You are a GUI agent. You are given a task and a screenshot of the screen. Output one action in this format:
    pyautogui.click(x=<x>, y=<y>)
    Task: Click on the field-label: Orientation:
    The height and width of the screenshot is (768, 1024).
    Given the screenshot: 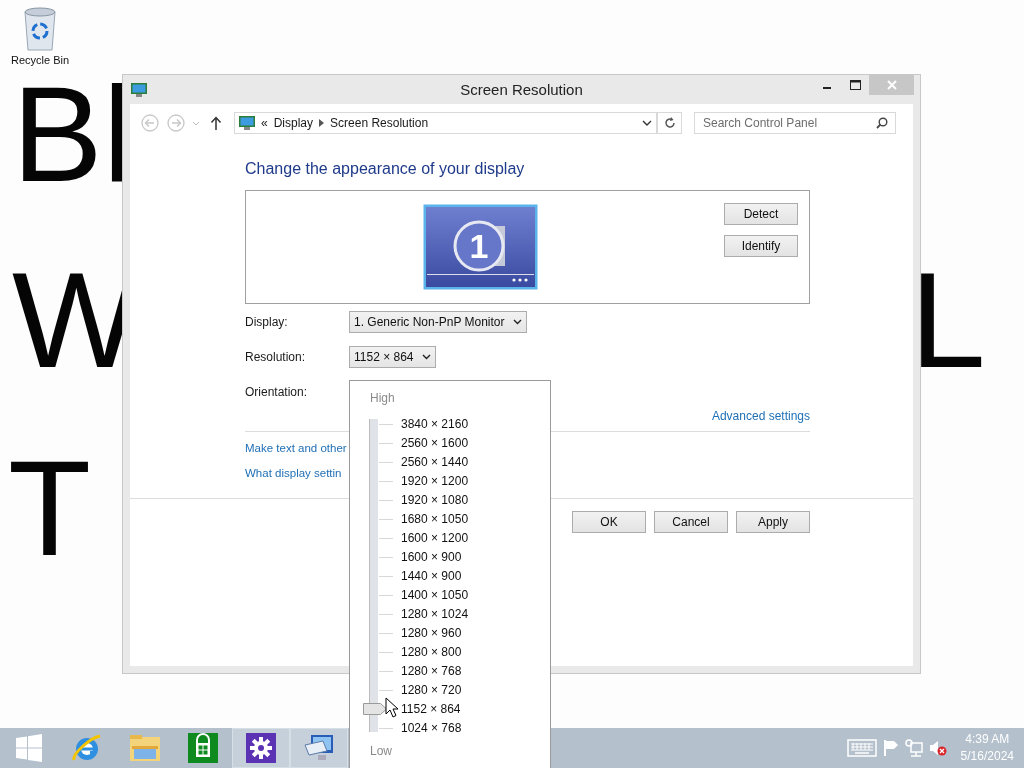 What is the action you would take?
    pyautogui.click(x=277, y=391)
    